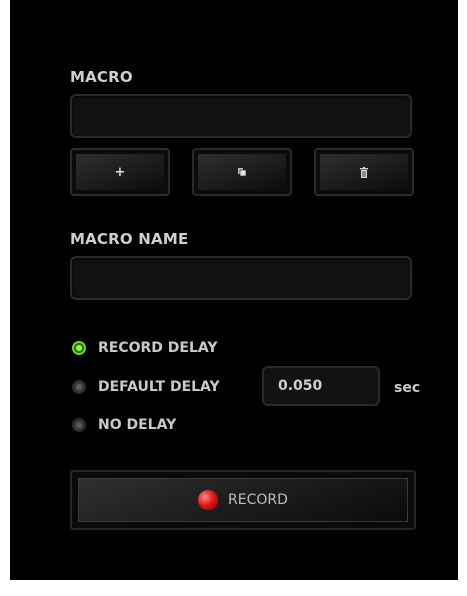 This screenshot has height=596, width=467. What do you see at coordinates (258, 500) in the screenshot?
I see `record-label: RECORD` at bounding box center [258, 500].